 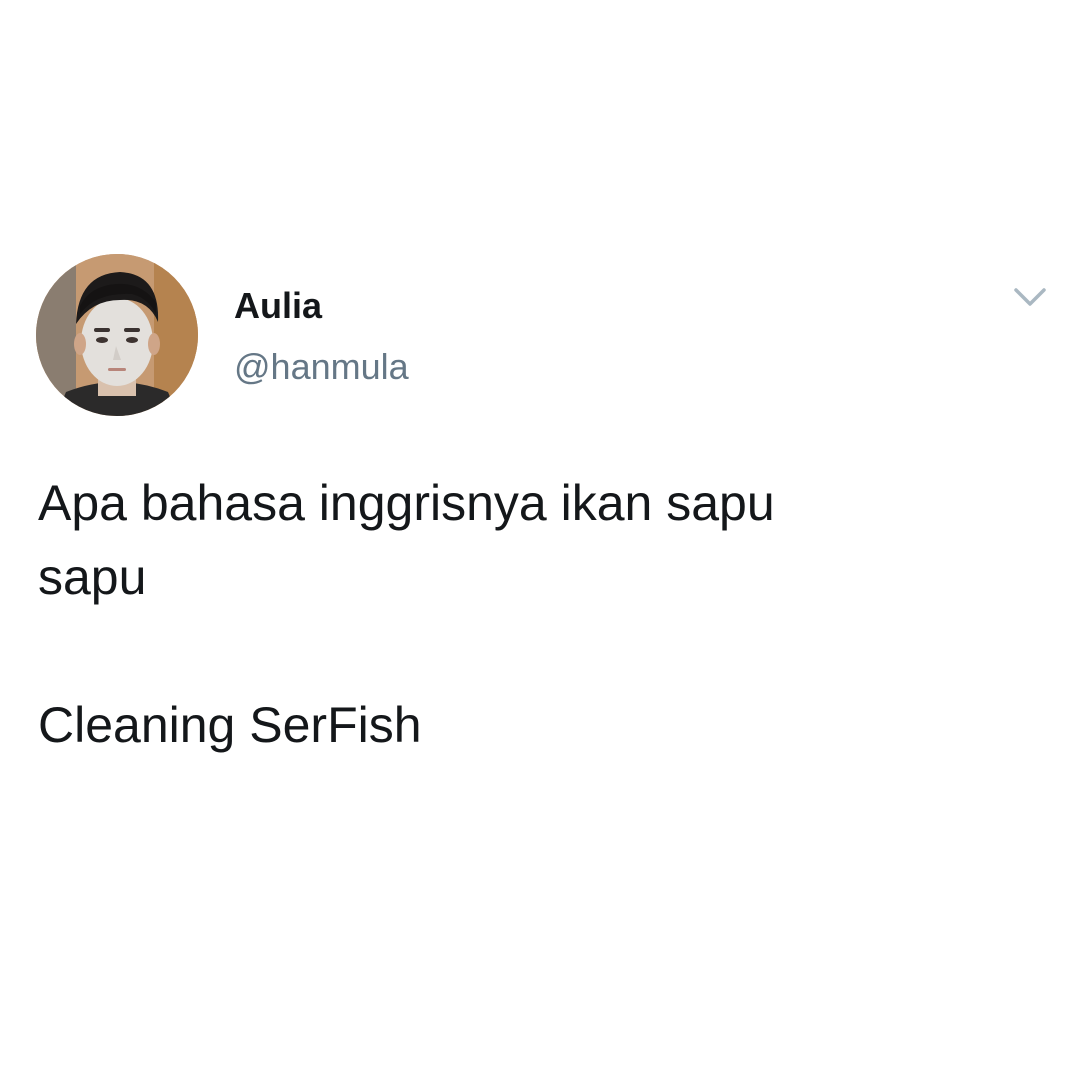 I want to click on avatar, so click(x=117, y=335).